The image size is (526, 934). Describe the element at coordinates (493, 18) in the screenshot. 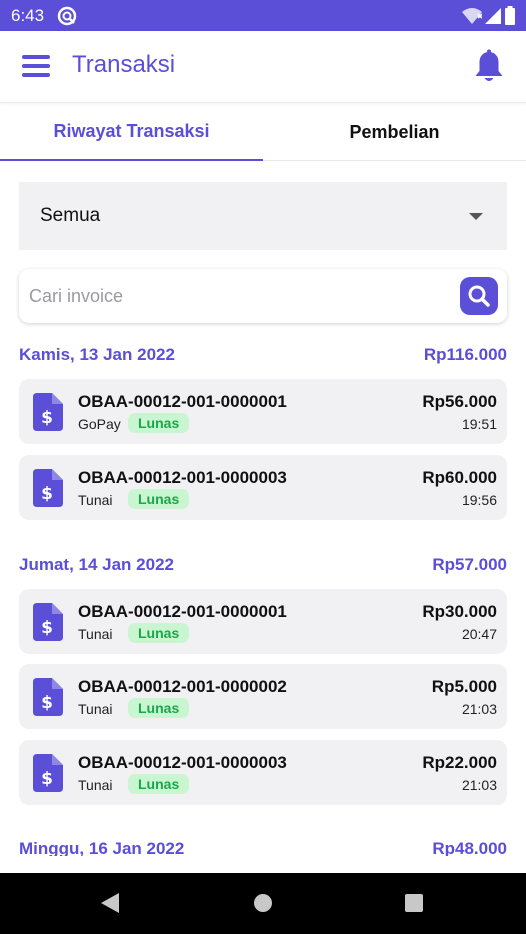

I see `signal-icon` at that location.